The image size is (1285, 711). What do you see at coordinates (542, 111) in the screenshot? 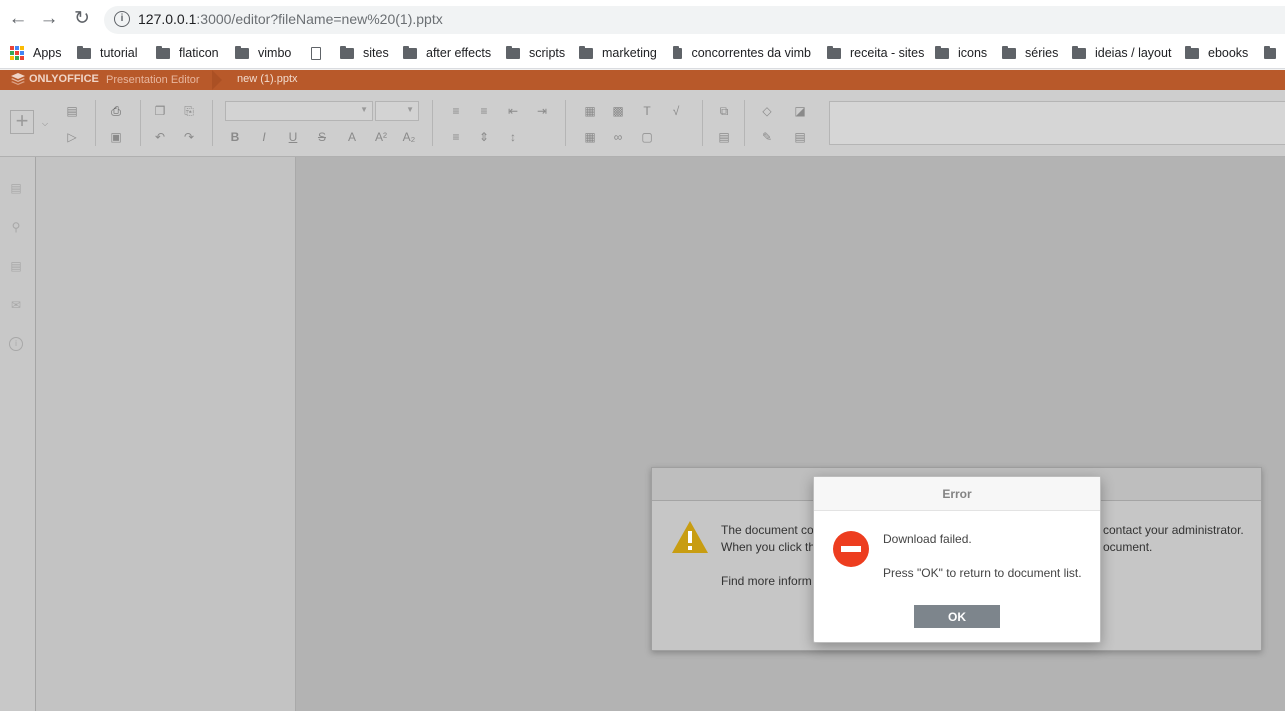
I see `increase-indent-icon: ⇥` at bounding box center [542, 111].